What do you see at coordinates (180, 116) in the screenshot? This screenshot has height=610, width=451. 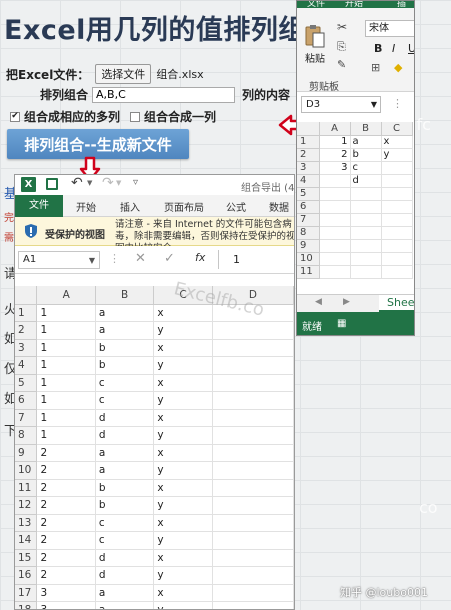 I see `option-single-column-label: 组合合成一列` at bounding box center [180, 116].